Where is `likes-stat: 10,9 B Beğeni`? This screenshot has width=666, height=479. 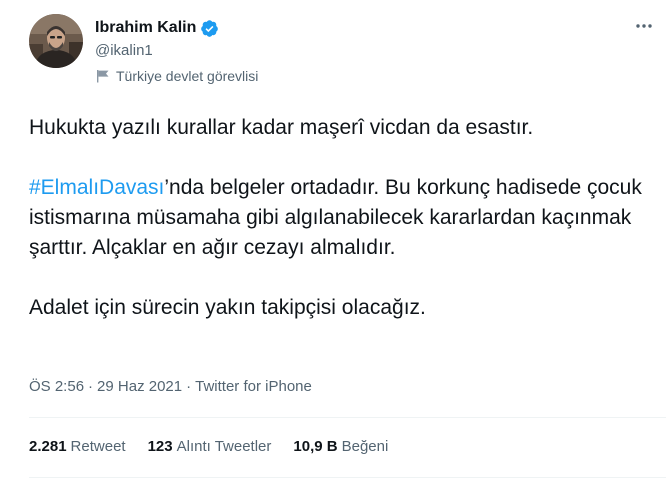
likes-stat: 10,9 B Beğeni is located at coordinates (340, 447).